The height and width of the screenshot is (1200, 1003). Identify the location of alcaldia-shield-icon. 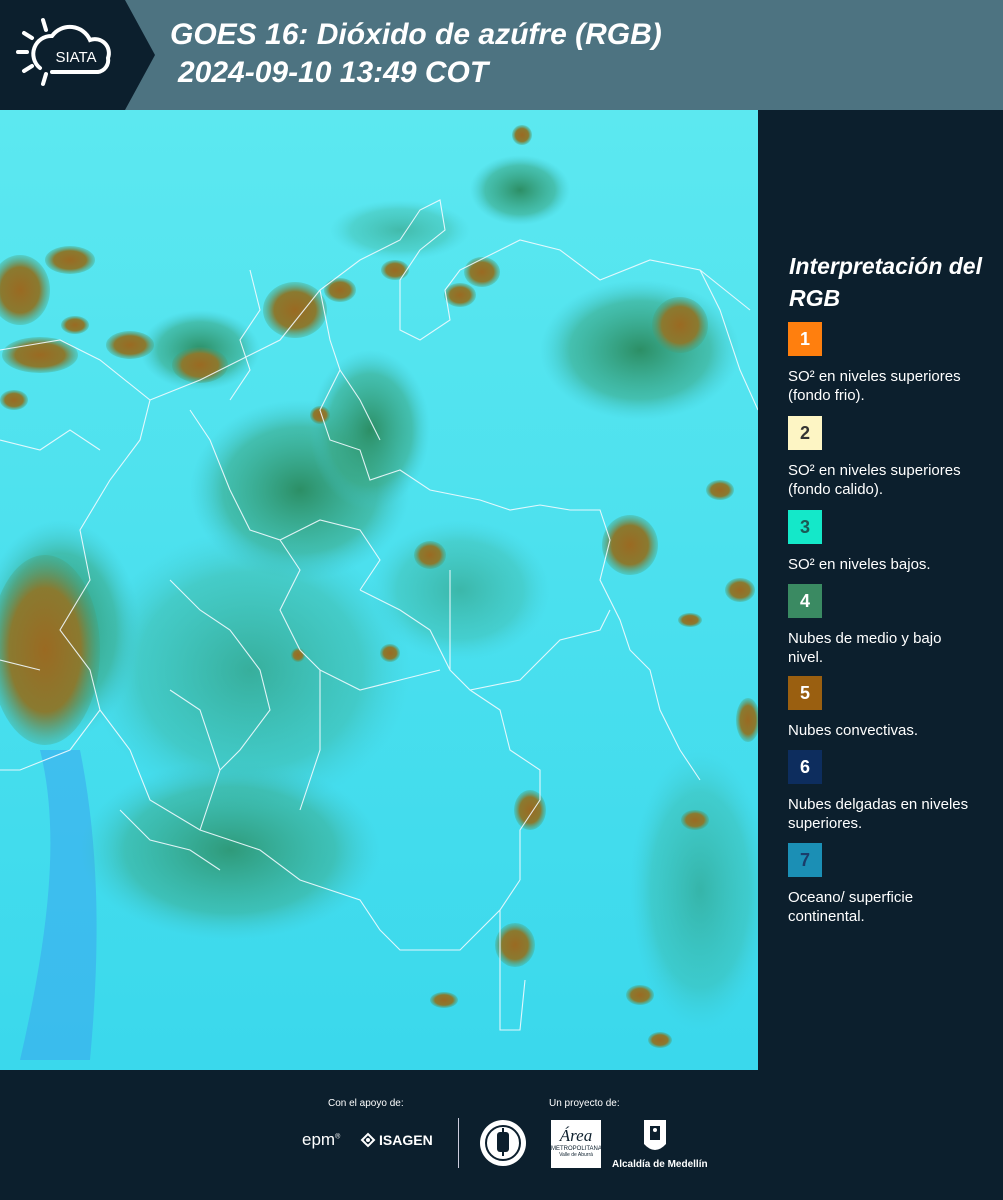
(655, 1140).